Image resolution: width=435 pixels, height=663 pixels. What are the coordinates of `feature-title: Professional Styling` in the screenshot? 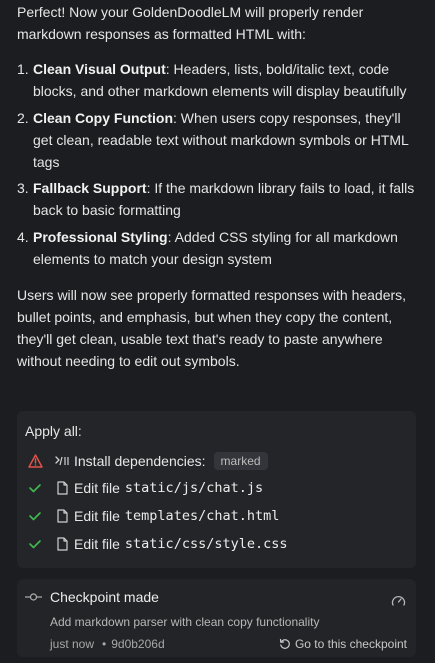 It's located at (100, 236).